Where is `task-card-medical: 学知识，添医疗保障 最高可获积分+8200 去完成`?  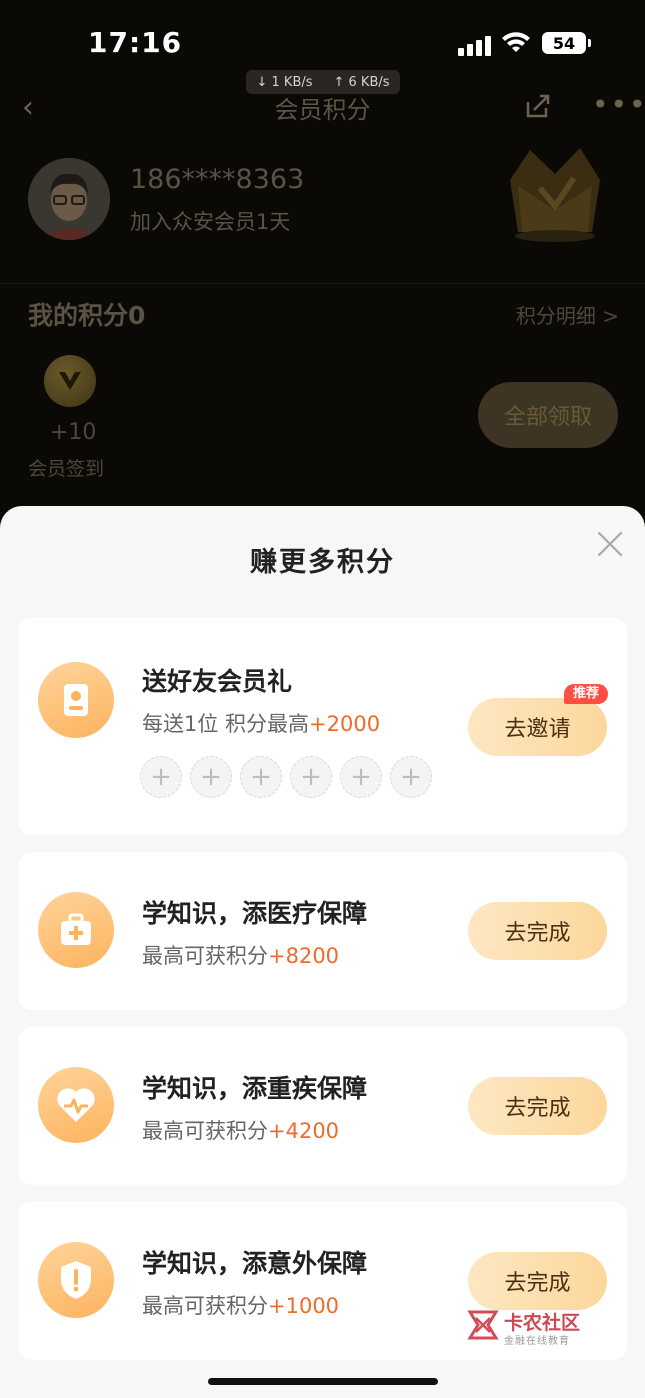
task-card-medical: 学知识，添医疗保障 最高可获积分+8200 去完成 is located at coordinates (322, 931).